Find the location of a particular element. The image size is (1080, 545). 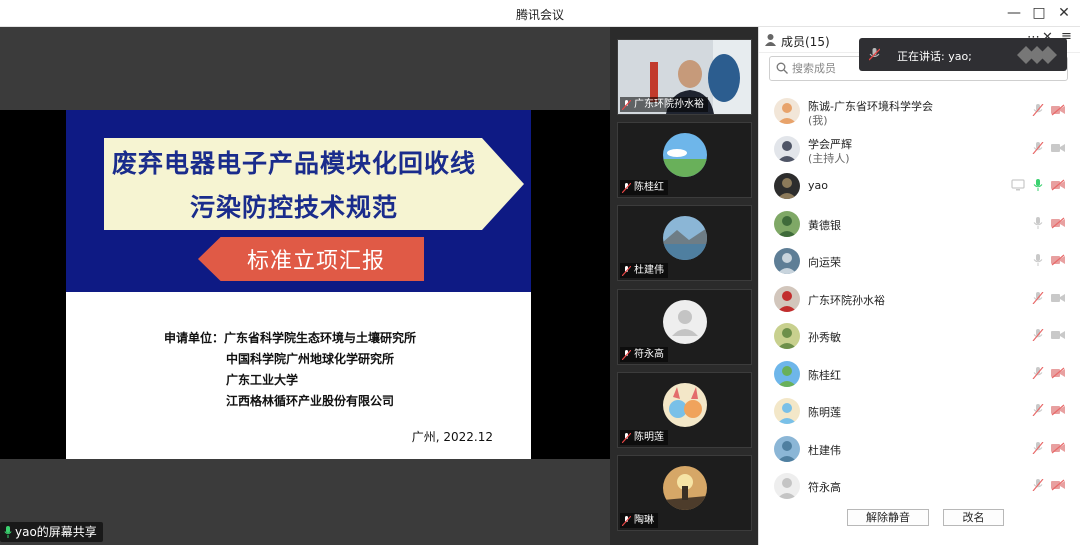

speaking-indicator: 正在讲话: yao; is located at coordinates (963, 54).